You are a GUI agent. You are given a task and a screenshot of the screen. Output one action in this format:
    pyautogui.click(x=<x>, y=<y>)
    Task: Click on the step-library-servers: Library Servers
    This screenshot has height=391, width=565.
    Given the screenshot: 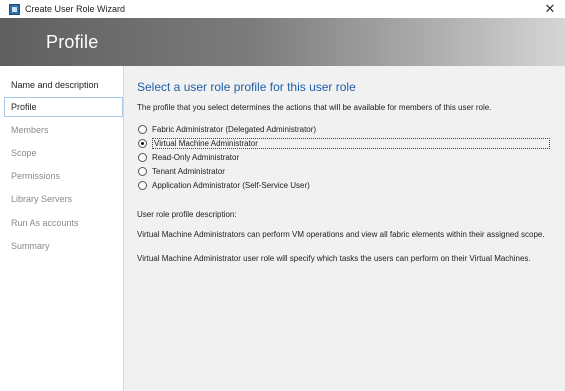 What is the action you would take?
    pyautogui.click(x=63, y=199)
    